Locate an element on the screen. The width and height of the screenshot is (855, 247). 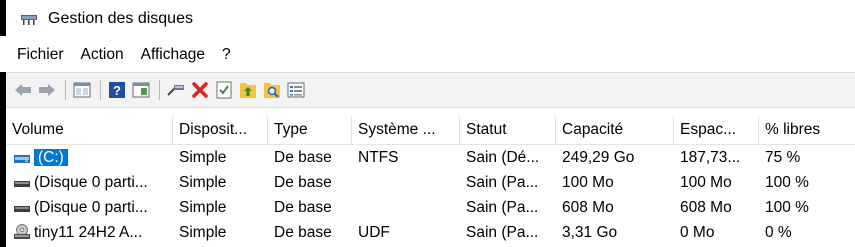
cell-percent-free: 0 % is located at coordinates (778, 232).